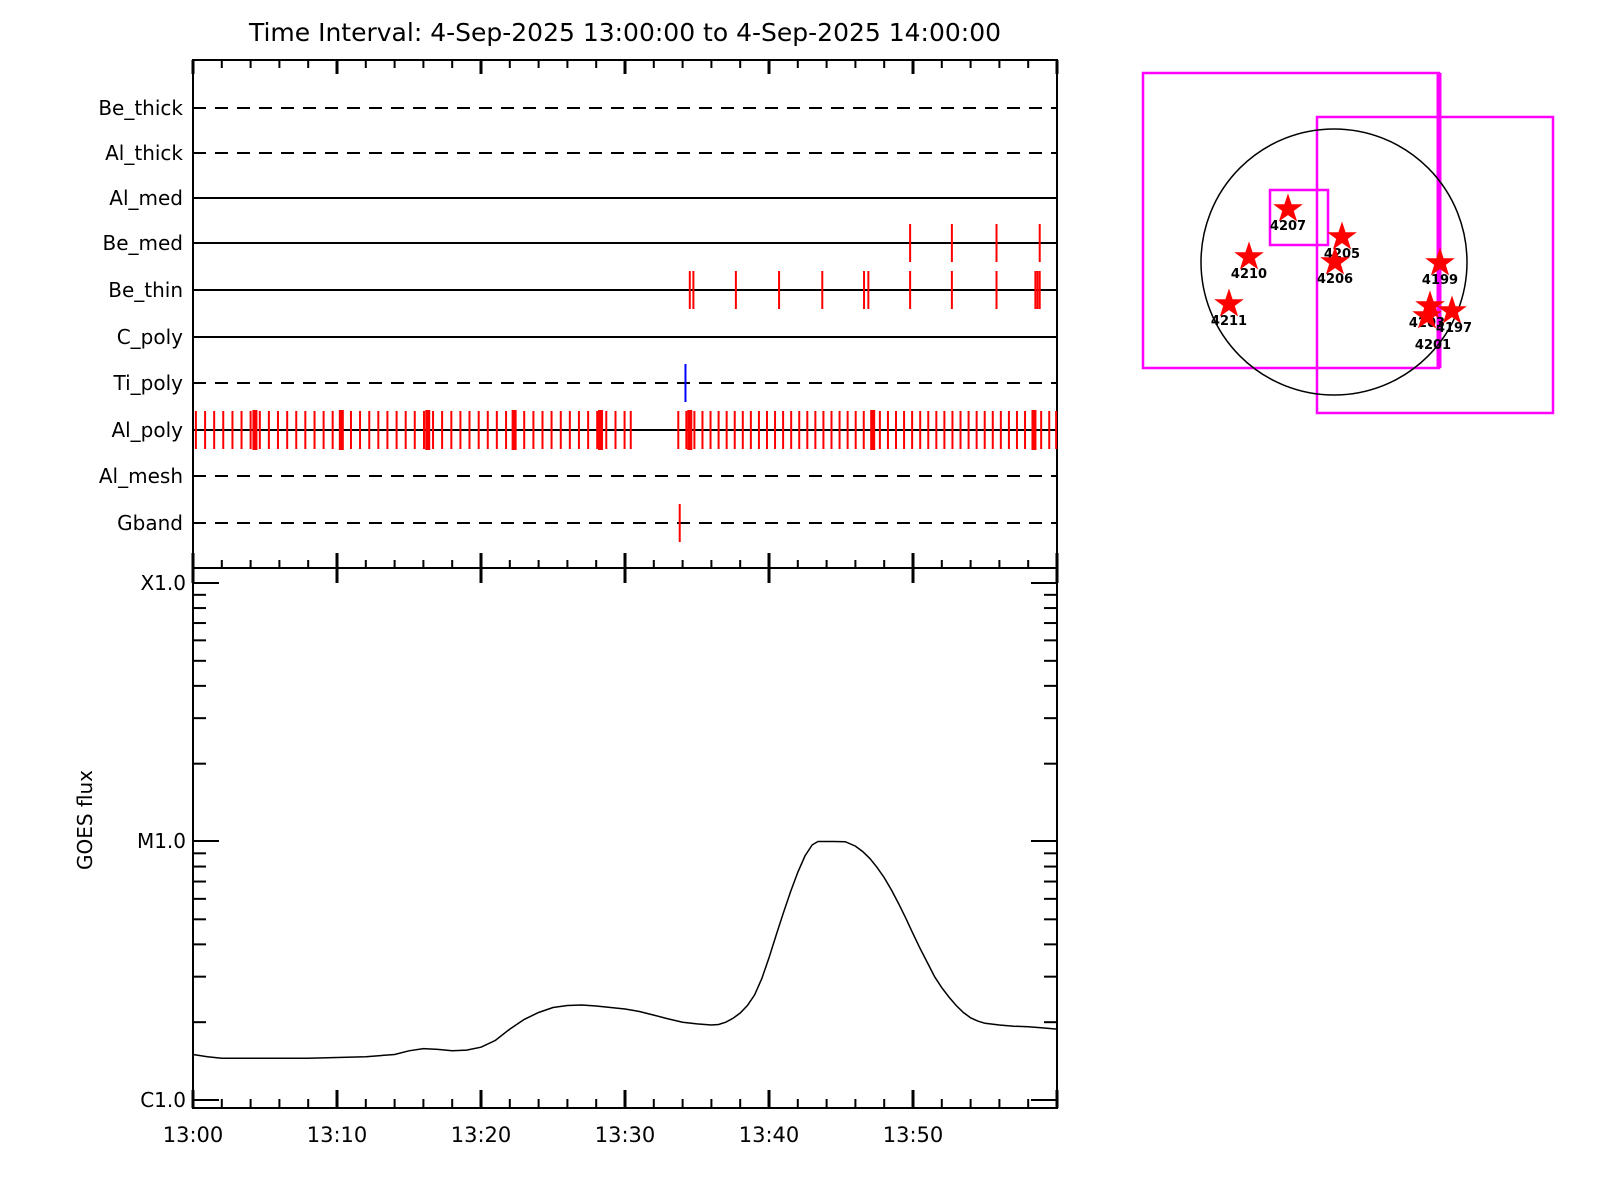 The width and height of the screenshot is (1600, 1200). Describe the element at coordinates (150, 523) in the screenshot. I see `filter-row-label-gband: Gband` at that location.